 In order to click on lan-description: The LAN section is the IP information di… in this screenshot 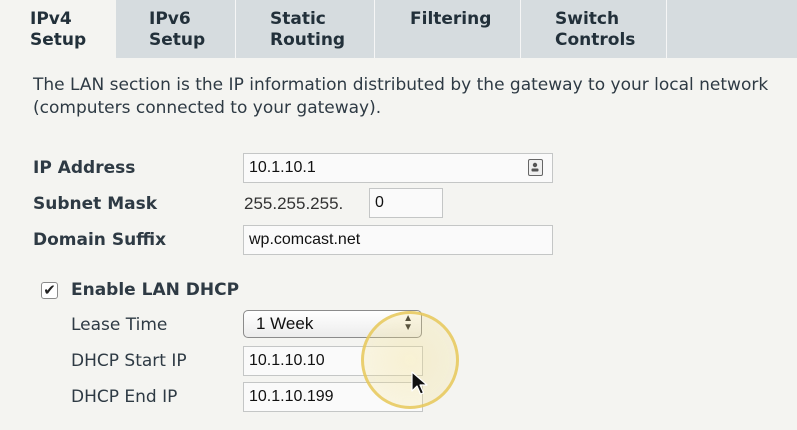, I will do `click(401, 96)`.